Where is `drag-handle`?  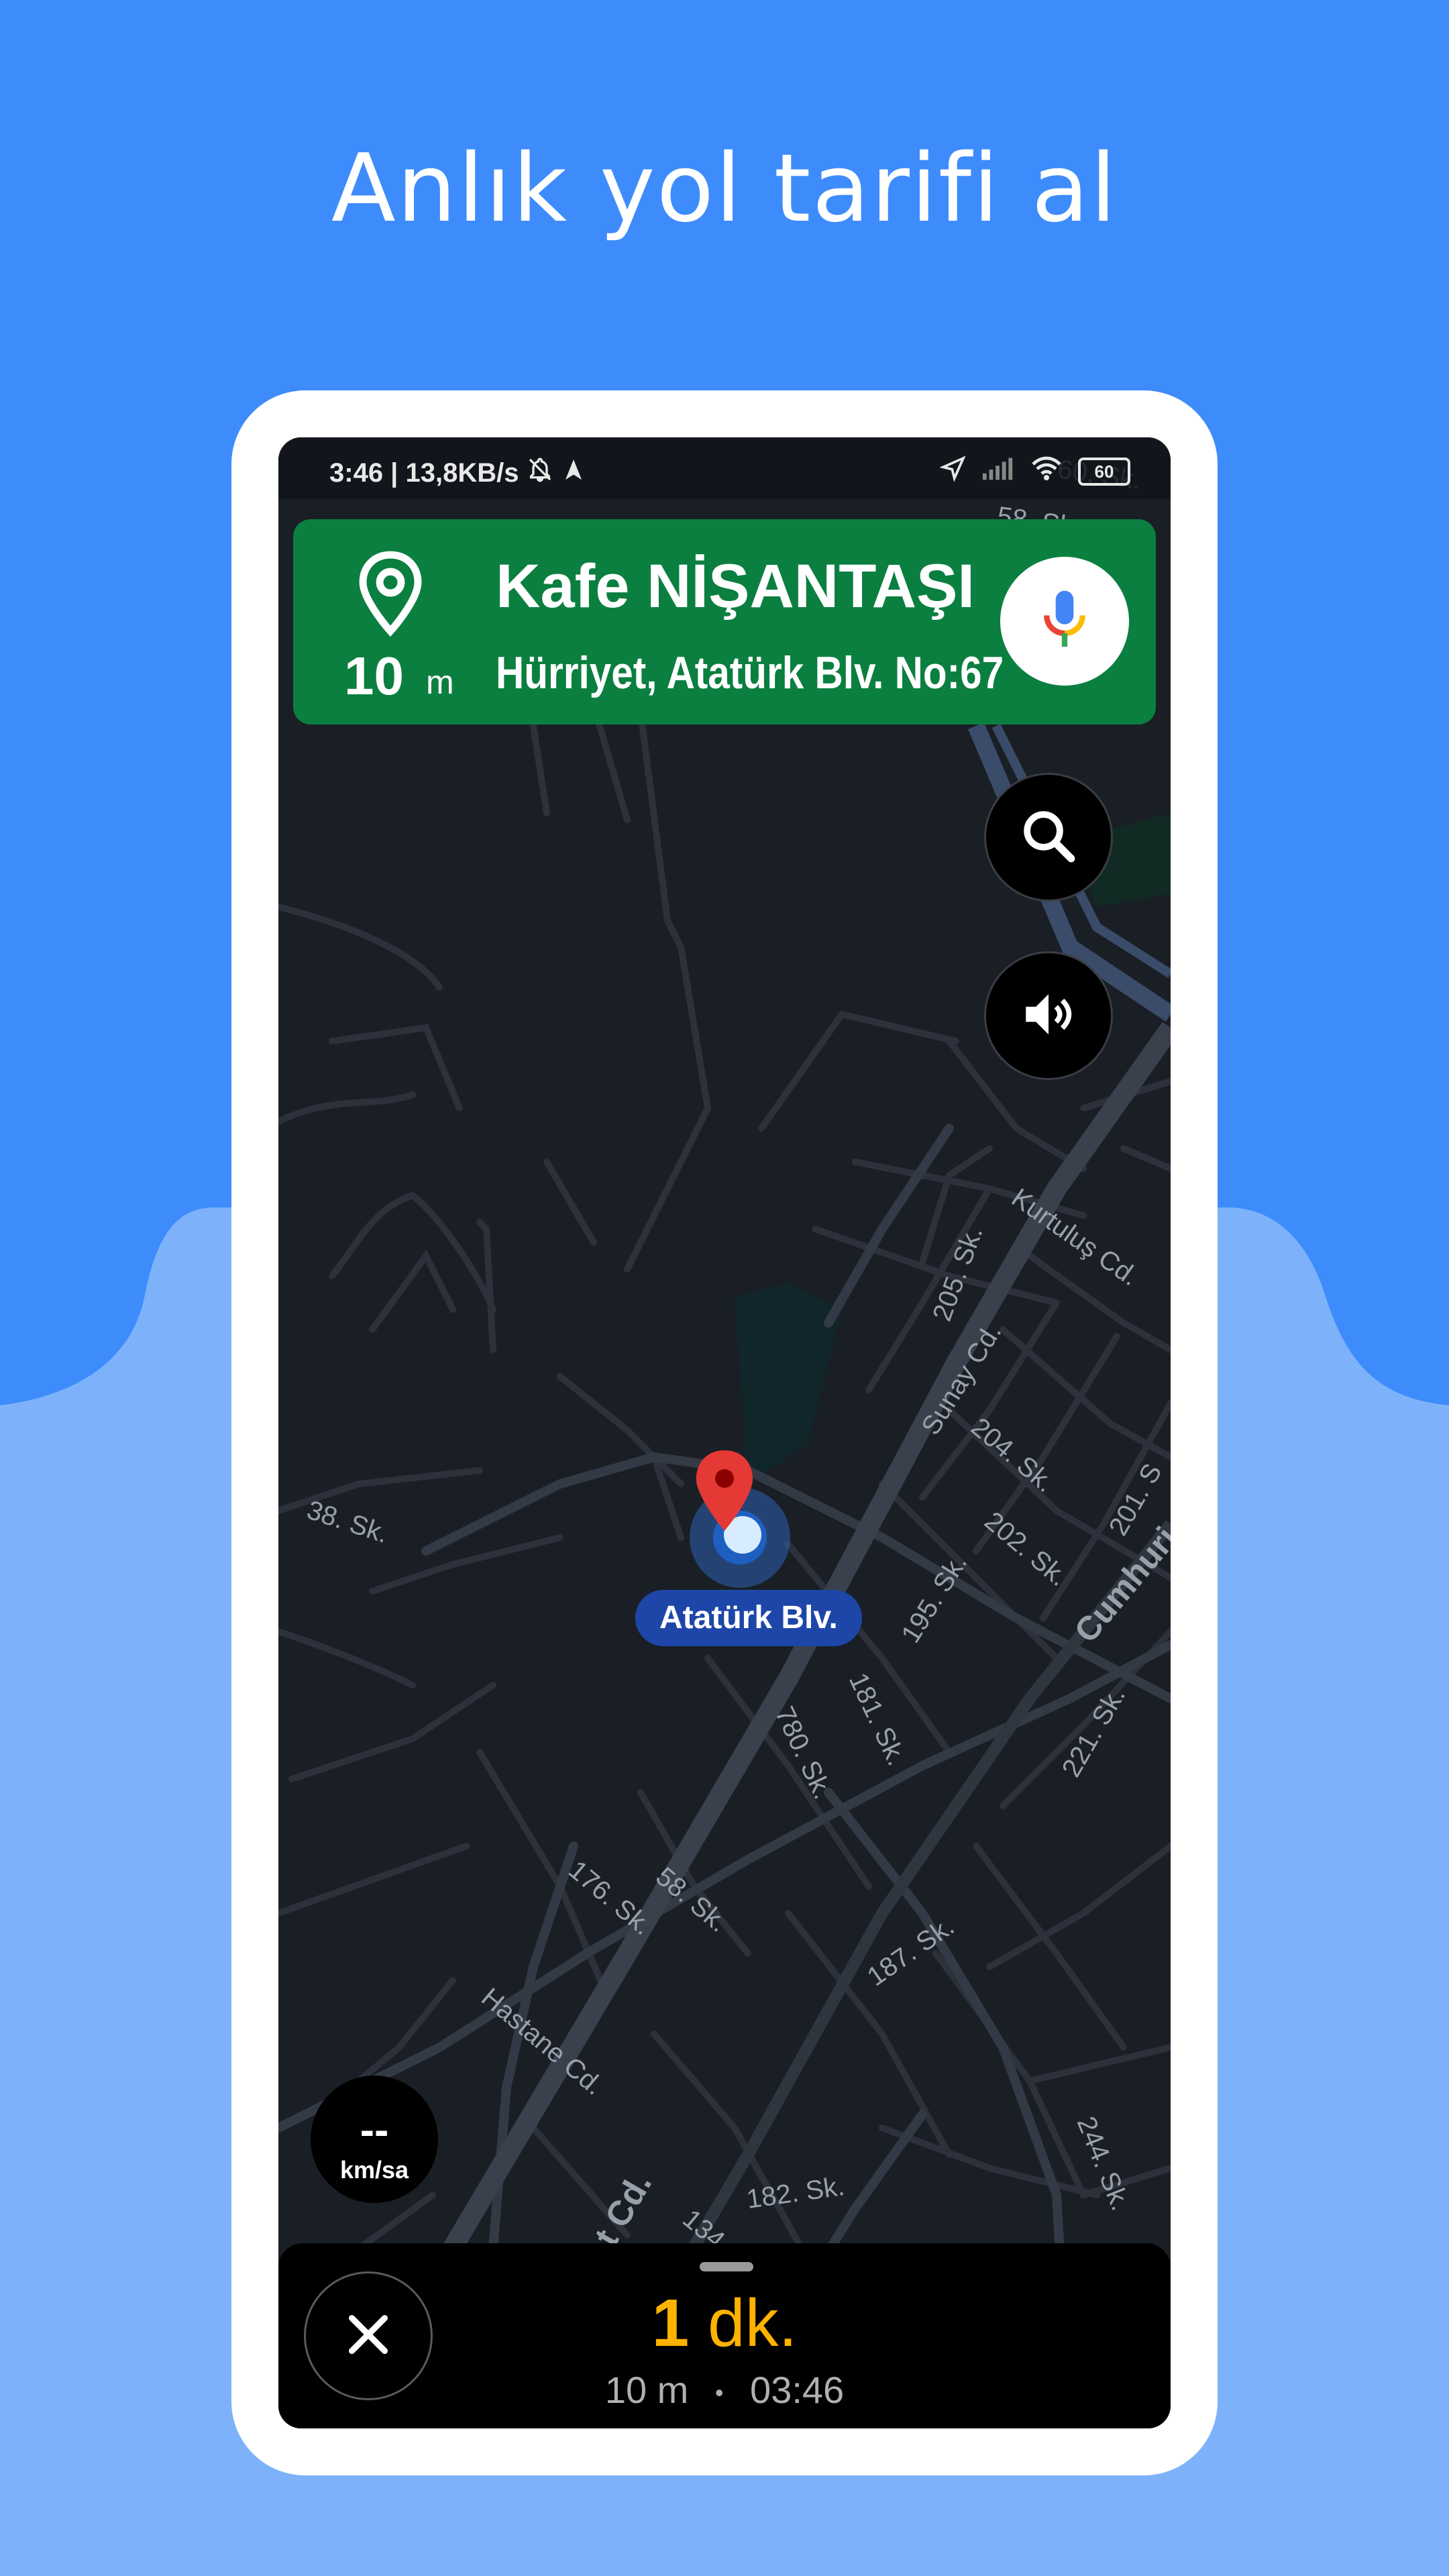 drag-handle is located at coordinates (726, 2266).